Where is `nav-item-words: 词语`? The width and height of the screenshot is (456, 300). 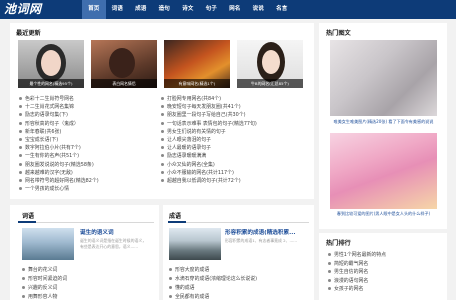
nav-item-words: 词语 is located at coordinates (118, 9).